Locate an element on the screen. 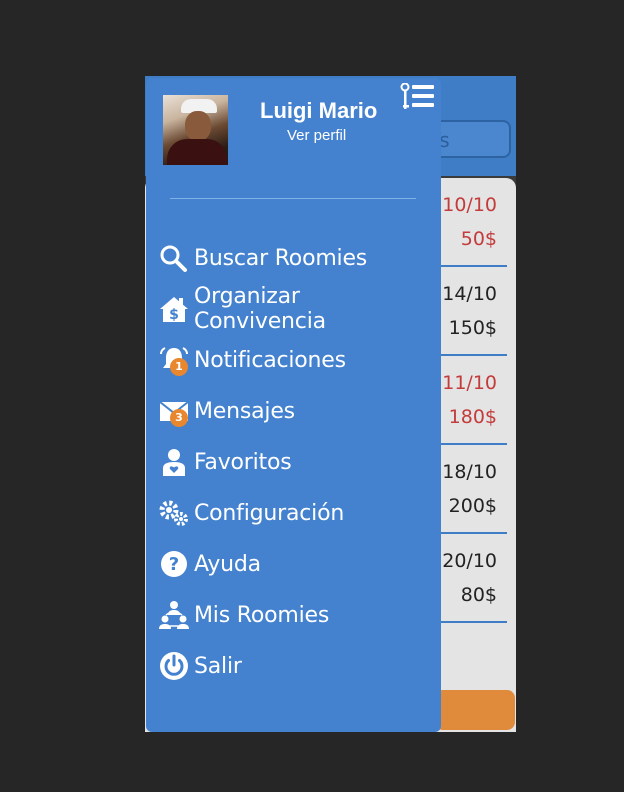  help-icon: ? is located at coordinates (174, 564).